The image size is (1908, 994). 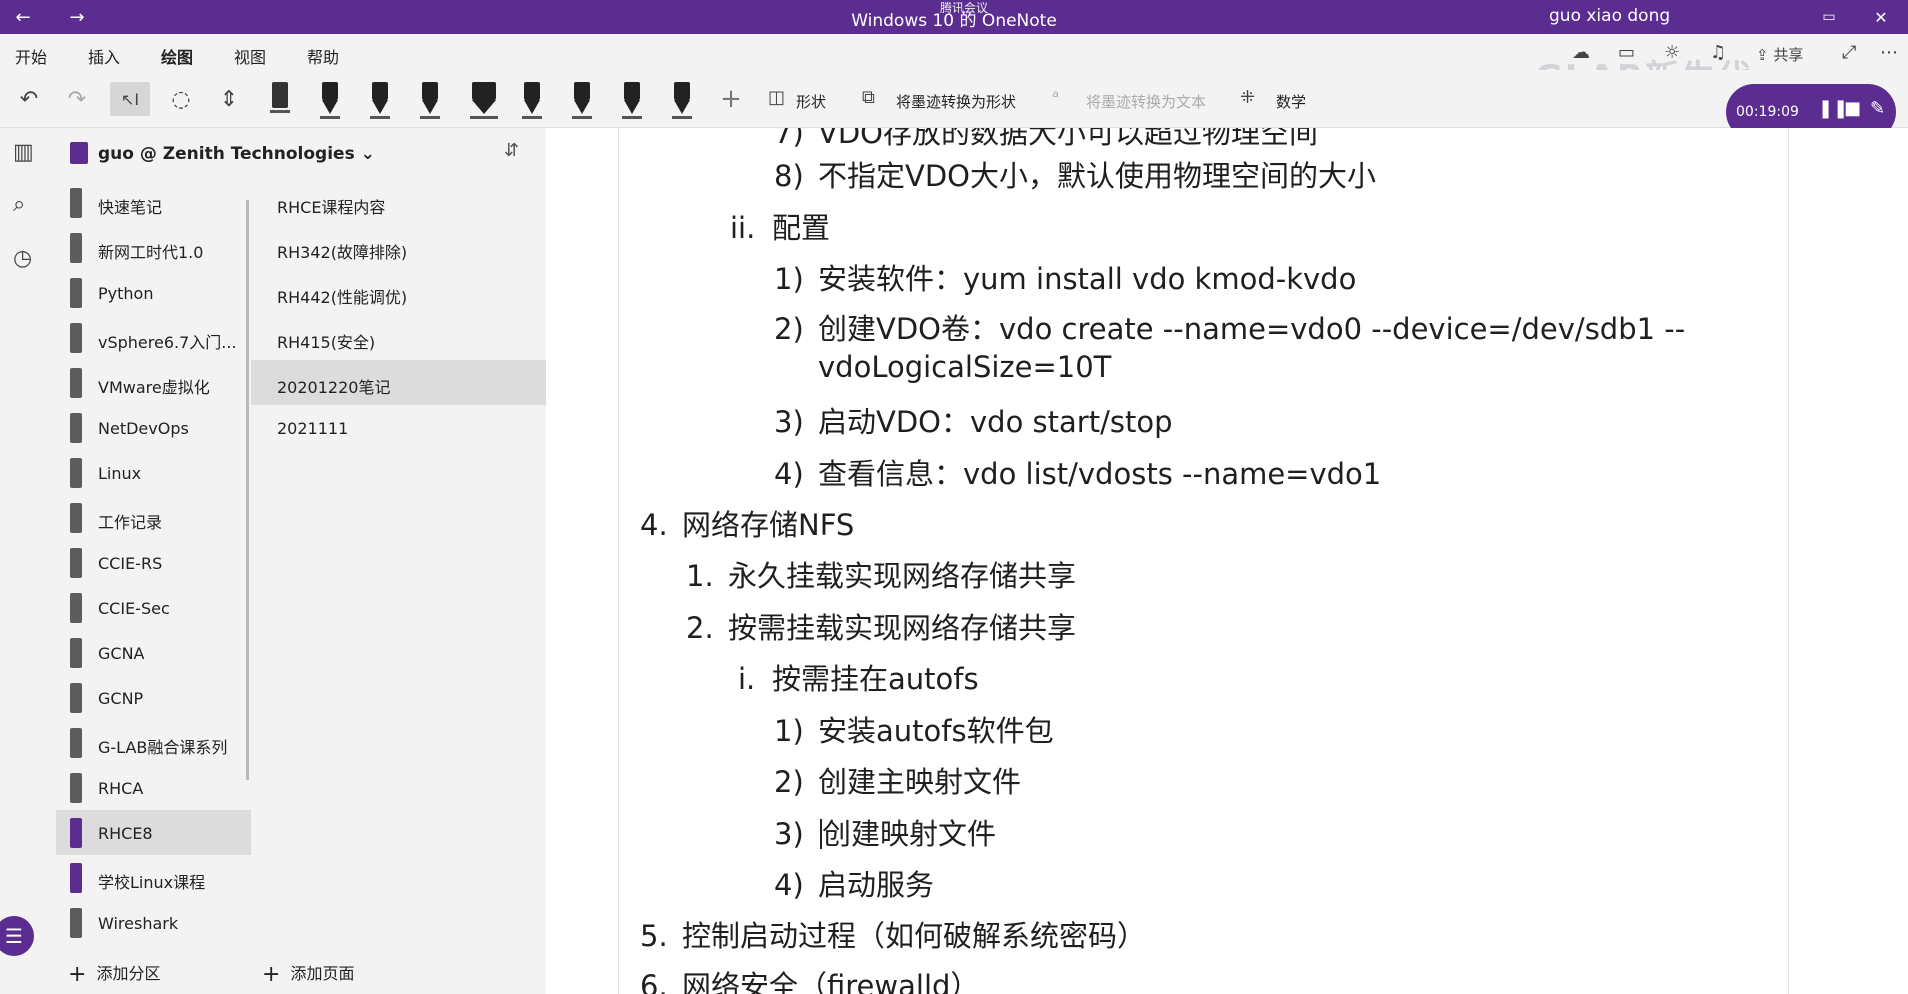 I want to click on section-item: Wireshark, so click(x=153, y=922).